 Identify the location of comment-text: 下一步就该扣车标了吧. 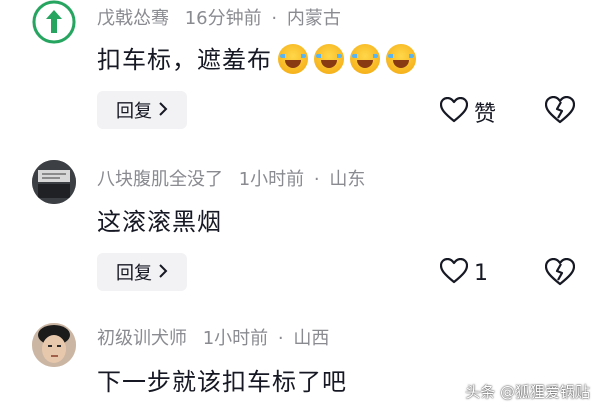
(222, 382).